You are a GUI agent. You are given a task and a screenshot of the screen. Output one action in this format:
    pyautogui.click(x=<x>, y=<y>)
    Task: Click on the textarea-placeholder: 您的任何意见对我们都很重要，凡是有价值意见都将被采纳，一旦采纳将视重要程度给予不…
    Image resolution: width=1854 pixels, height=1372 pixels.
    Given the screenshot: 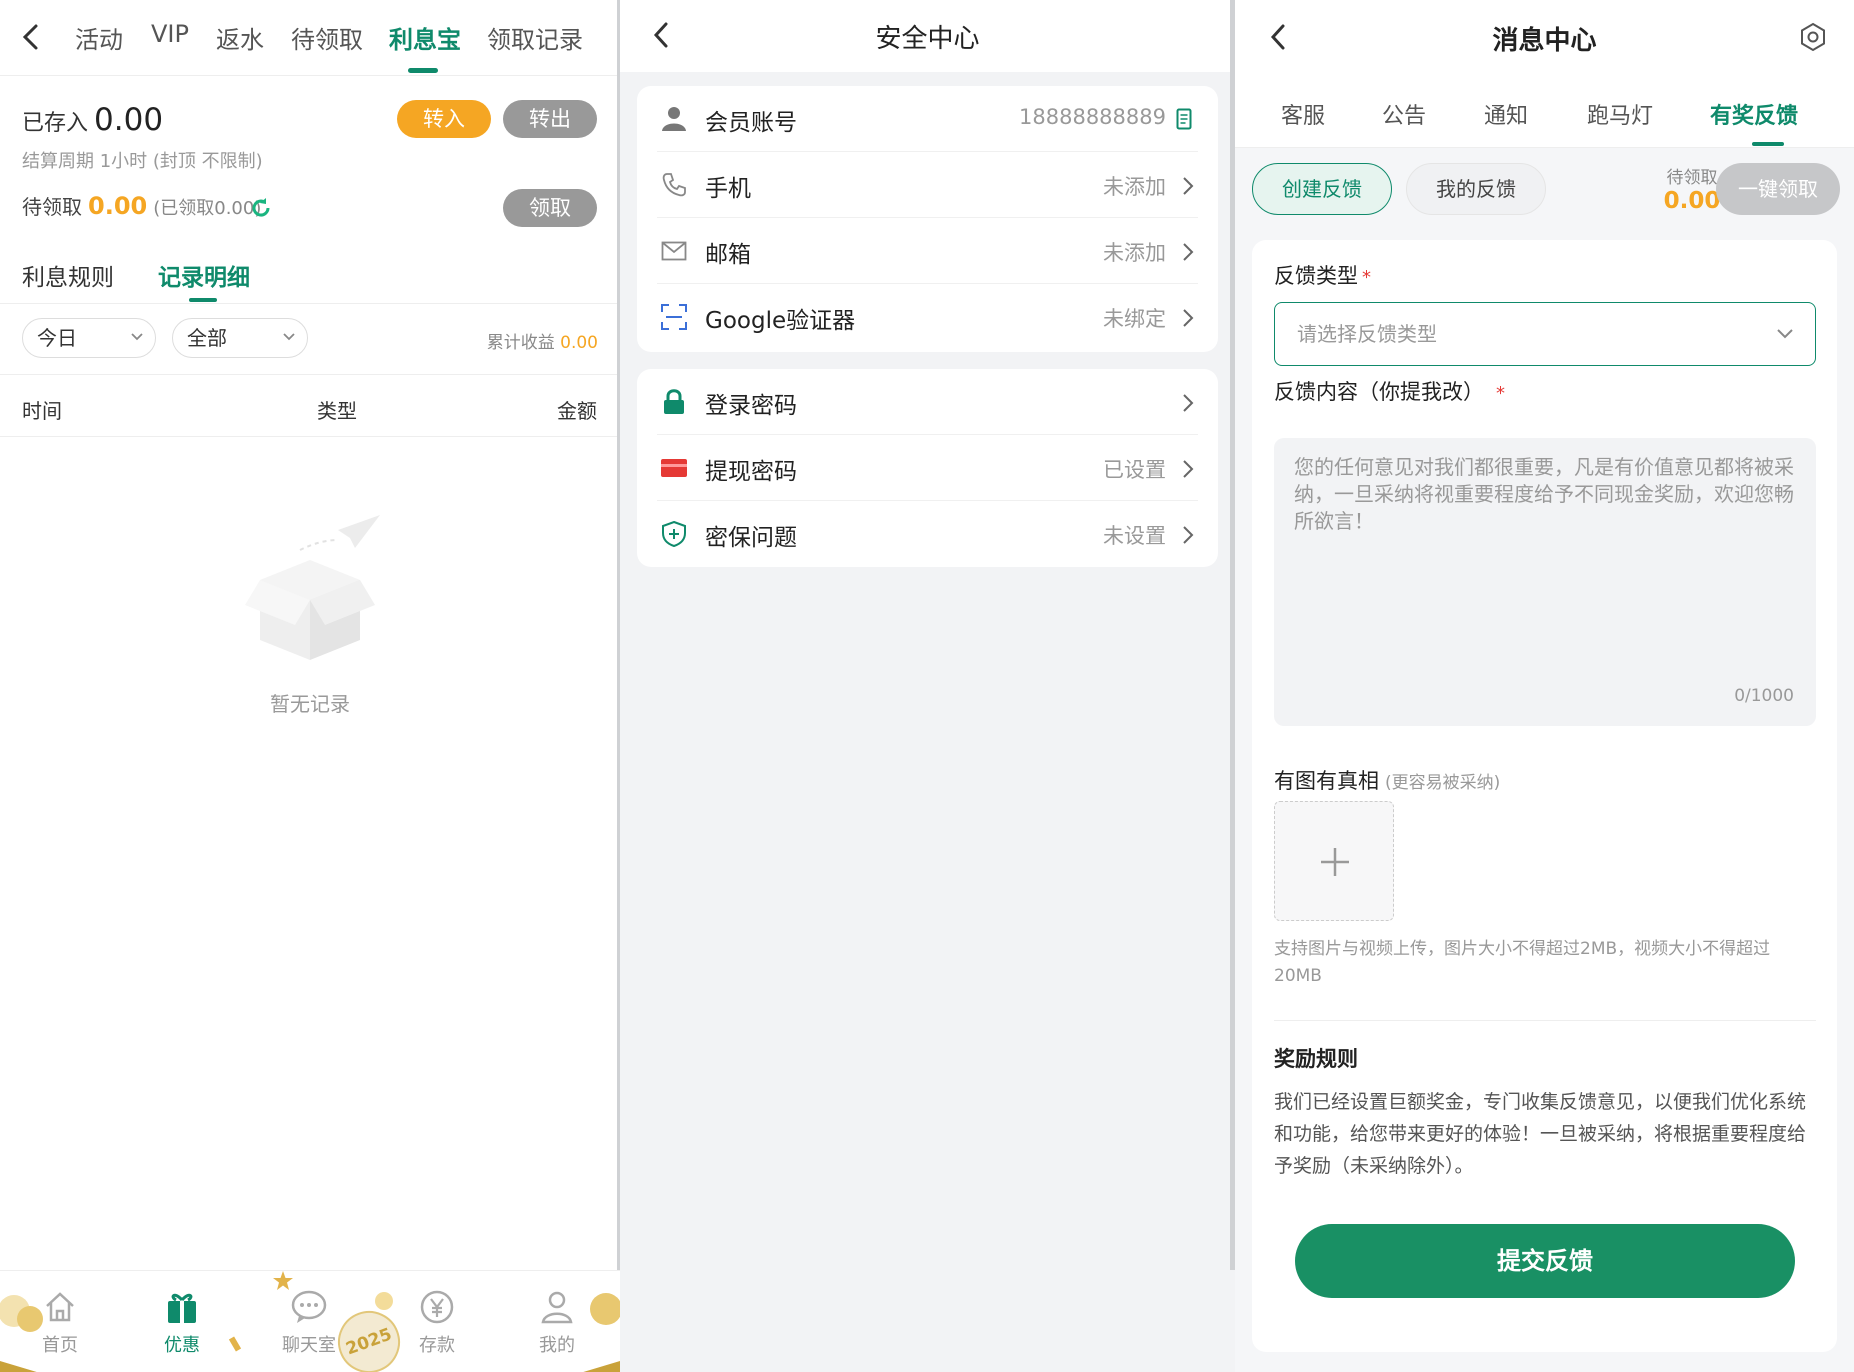 What is the action you would take?
    pyautogui.click(x=1544, y=494)
    